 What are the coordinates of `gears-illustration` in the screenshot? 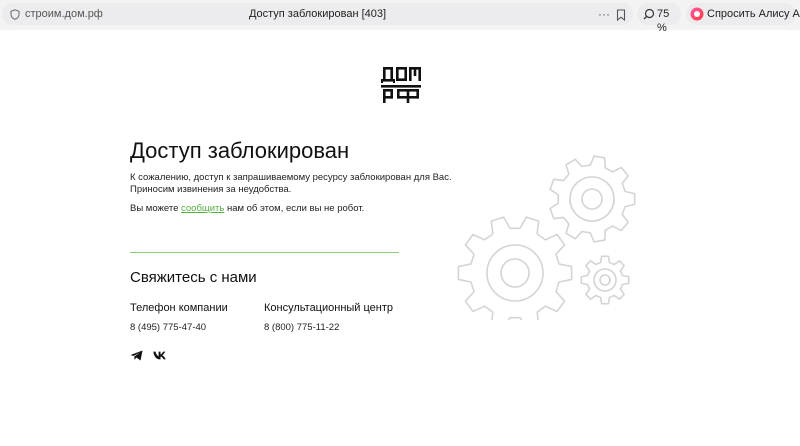 It's located at (546, 237).